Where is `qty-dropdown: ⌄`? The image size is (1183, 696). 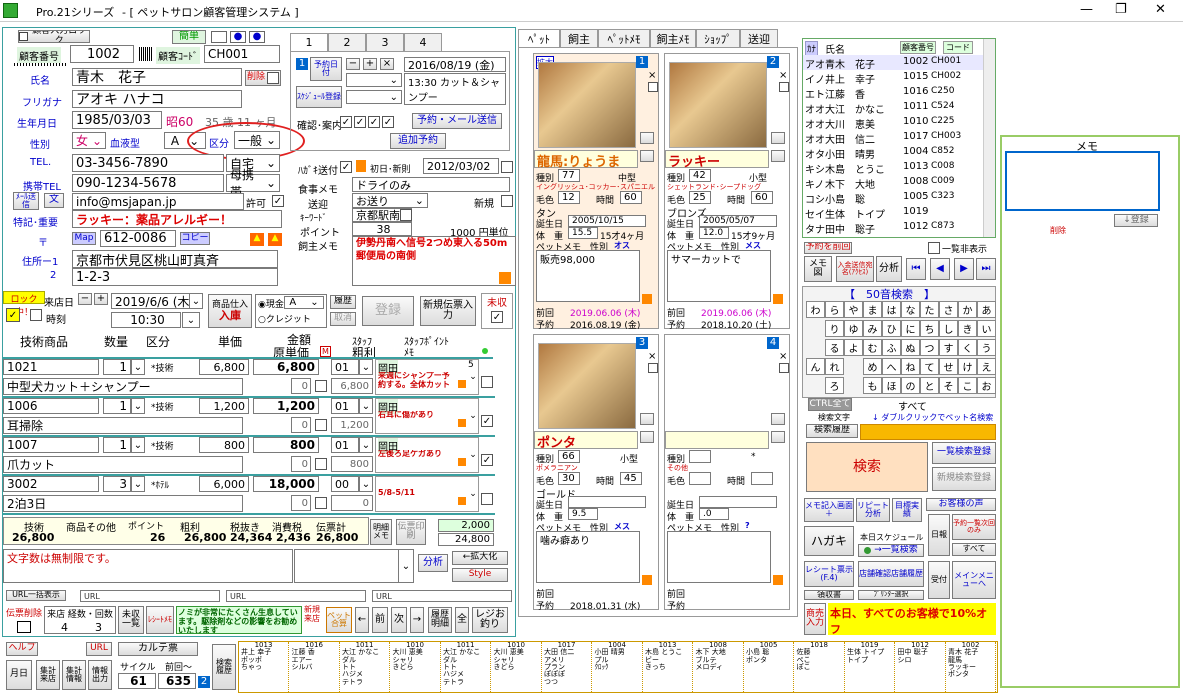 qty-dropdown: ⌄ is located at coordinates (138, 484).